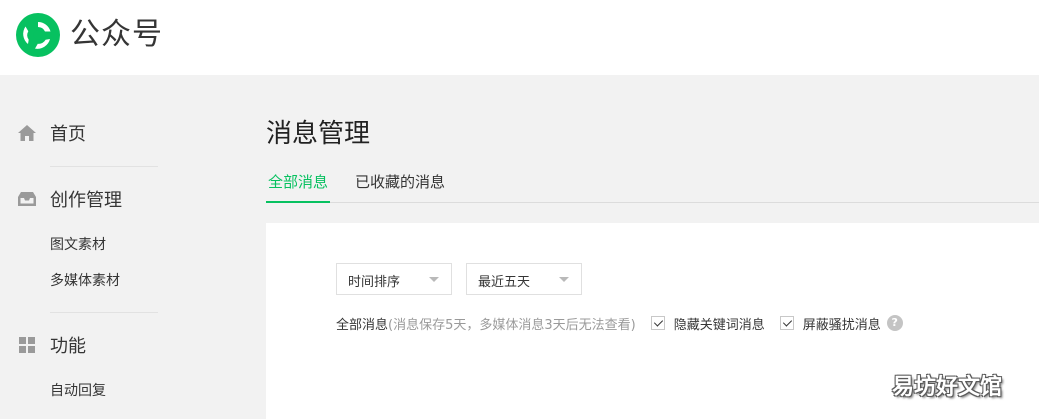 The width and height of the screenshot is (1039, 419). I want to click on tab-starred-messages: 已收藏的消息, so click(400, 187).